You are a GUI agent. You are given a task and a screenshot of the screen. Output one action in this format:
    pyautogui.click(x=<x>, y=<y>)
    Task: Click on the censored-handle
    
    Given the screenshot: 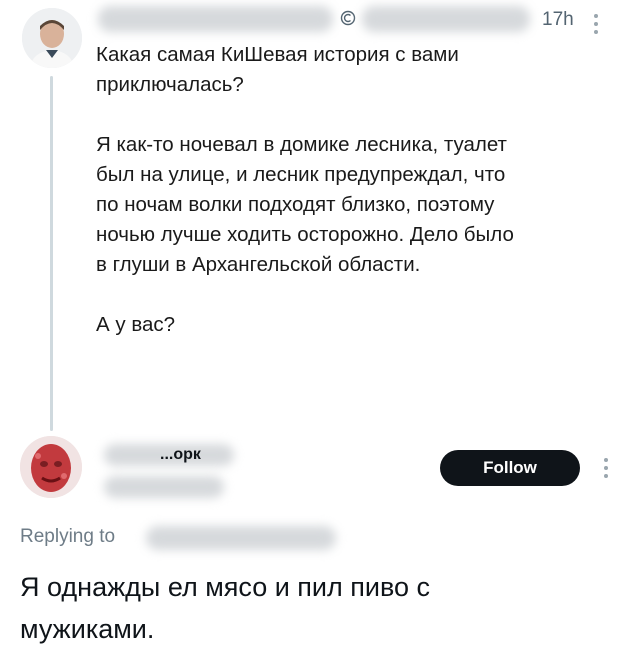 What is the action you would take?
    pyautogui.click(x=446, y=19)
    